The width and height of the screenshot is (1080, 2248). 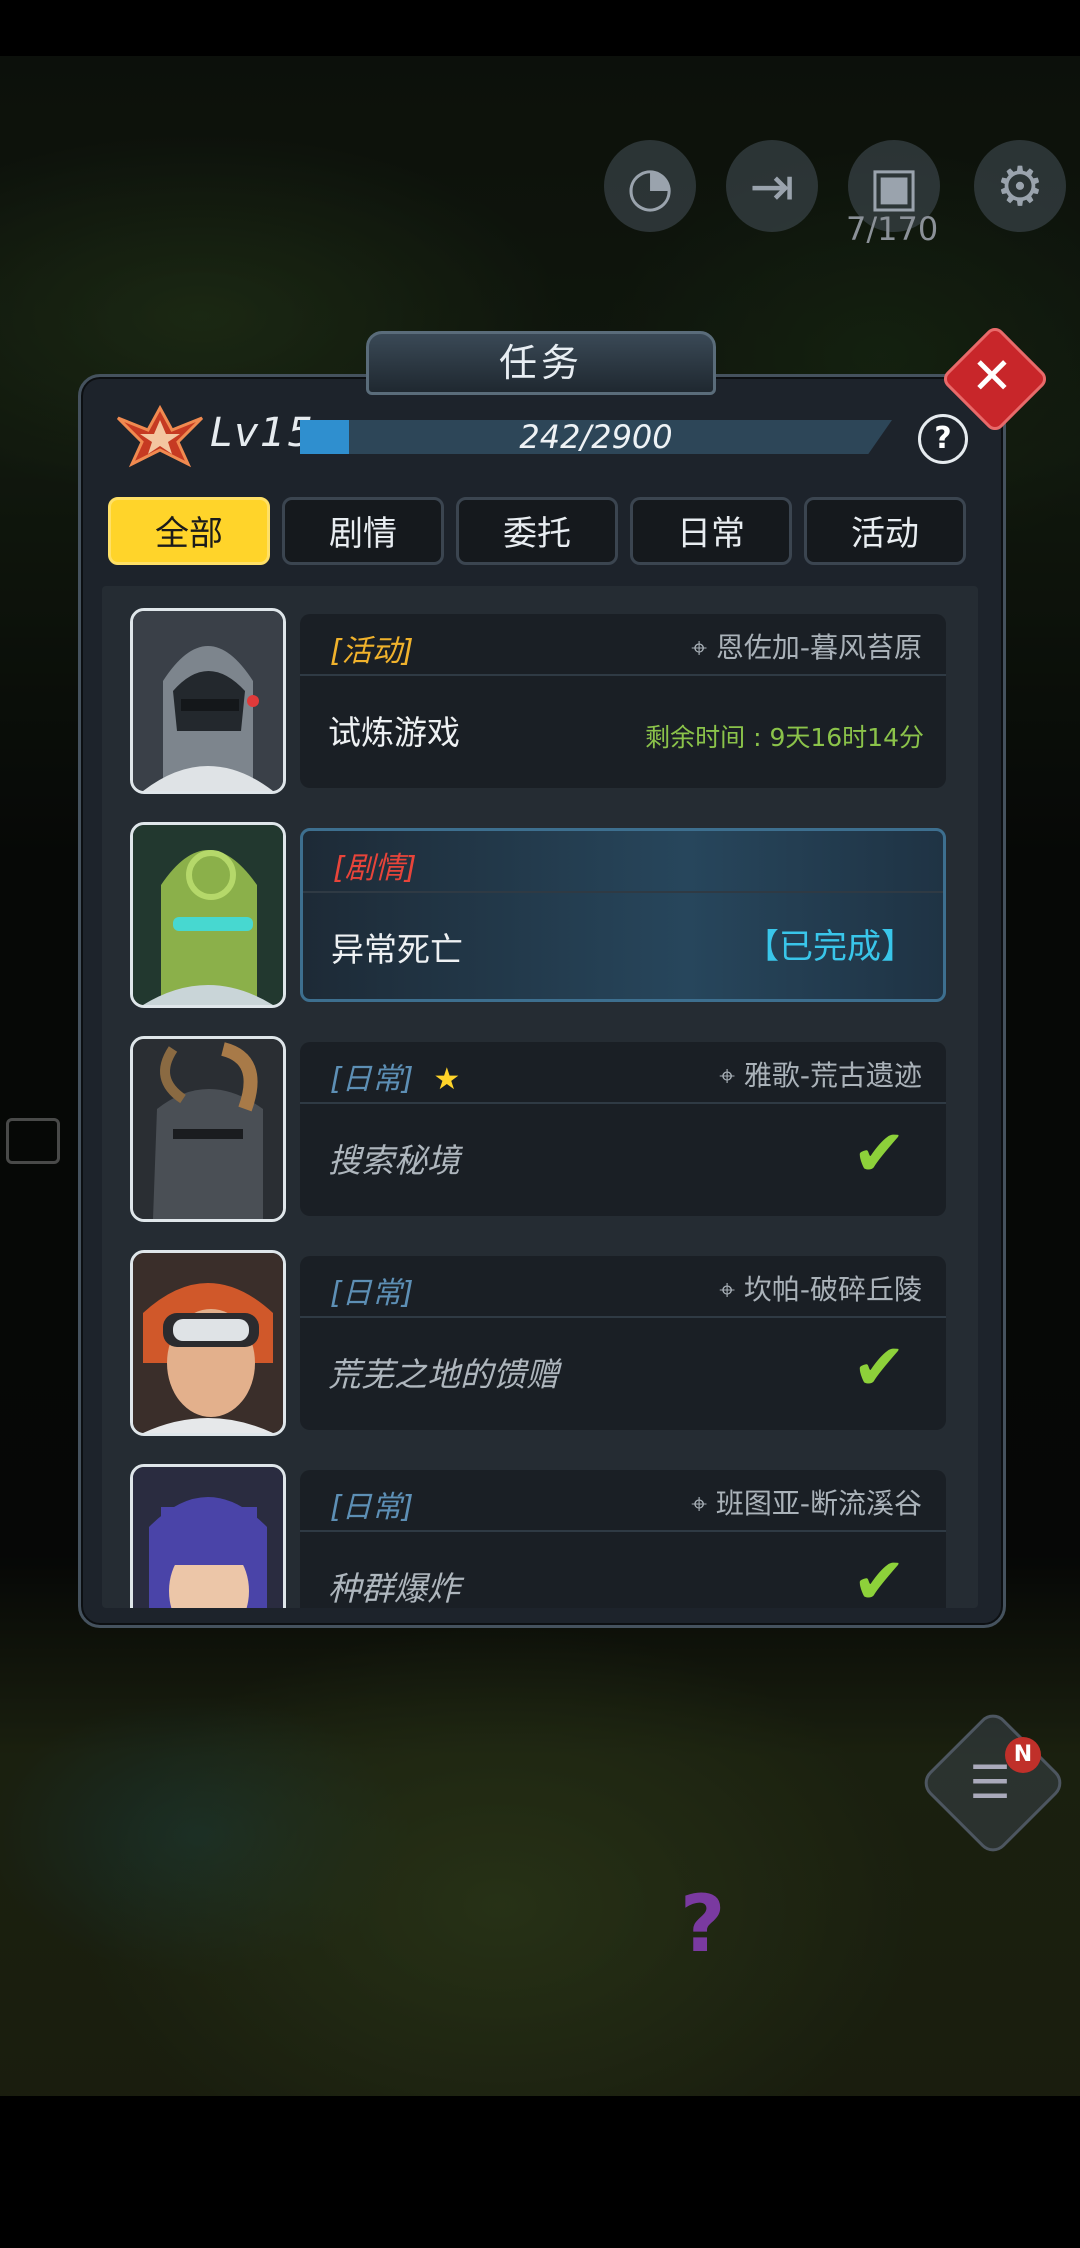 What do you see at coordinates (262, 433) in the screenshot?
I see `player-level: Lv15` at bounding box center [262, 433].